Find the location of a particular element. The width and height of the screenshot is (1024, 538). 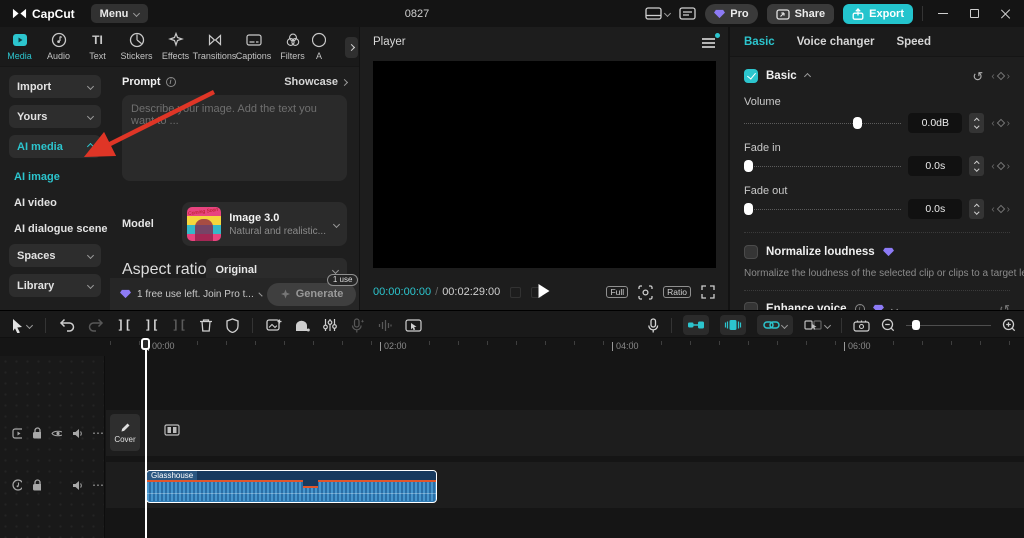

tabstrip-expand-button is located at coordinates (351, 47).